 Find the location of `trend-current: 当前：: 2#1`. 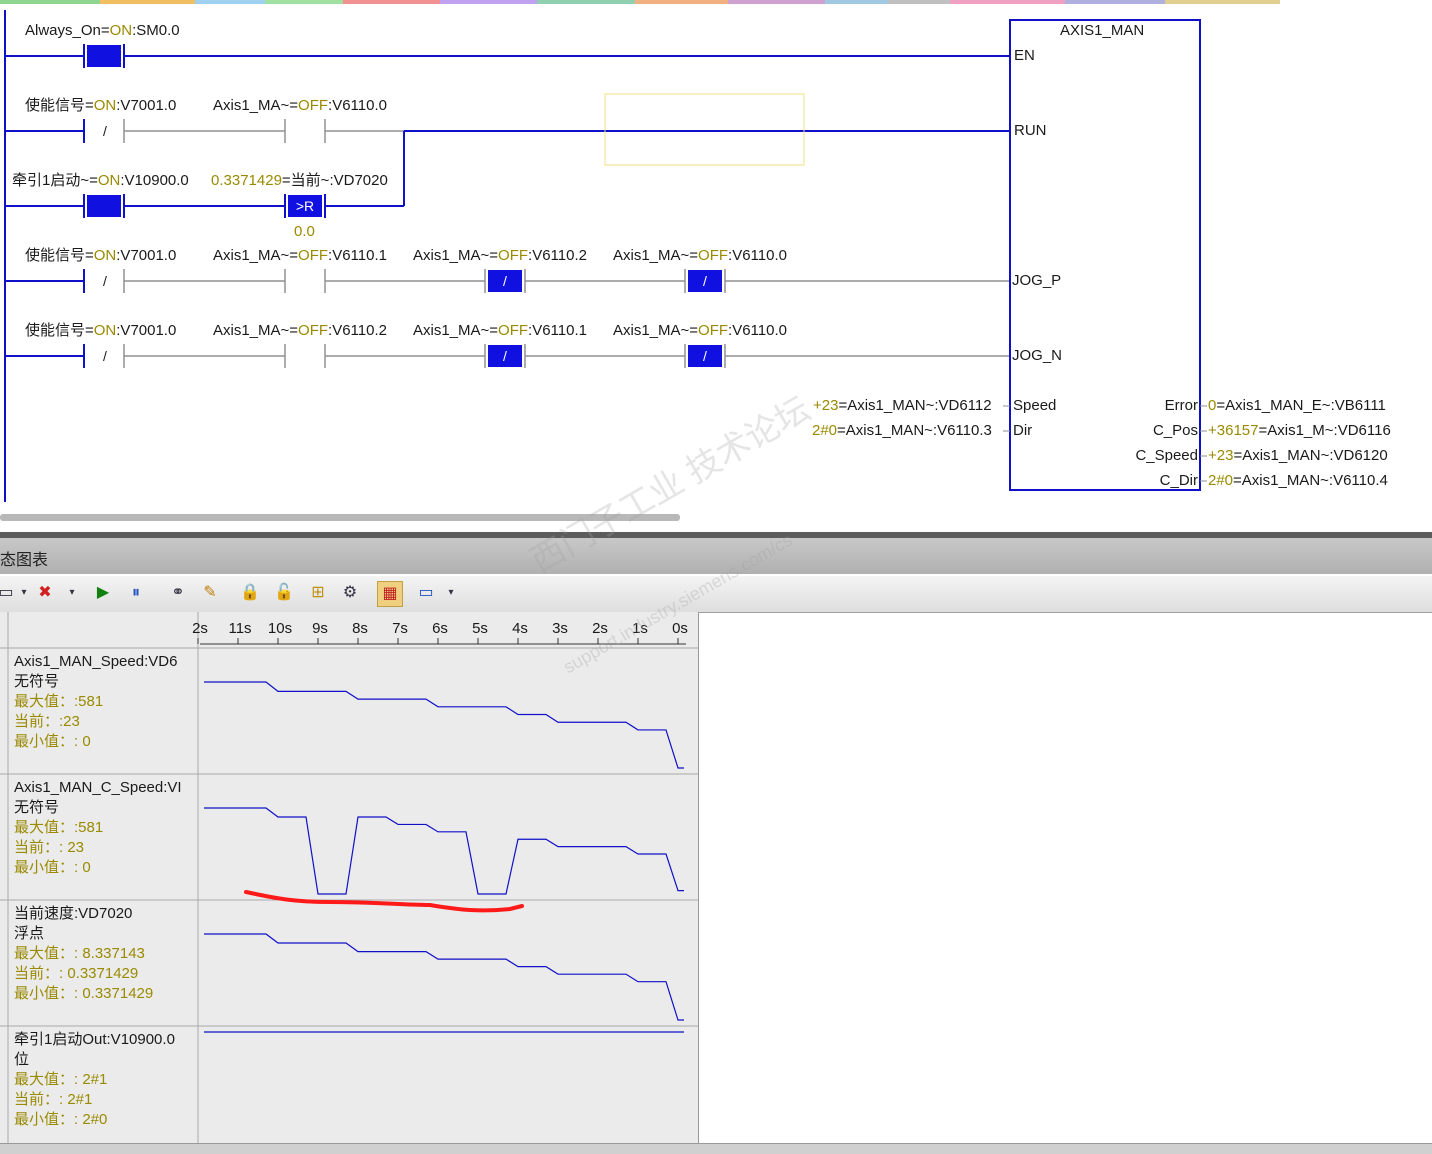

trend-current: 当前：: 2#1 is located at coordinates (53, 1099).